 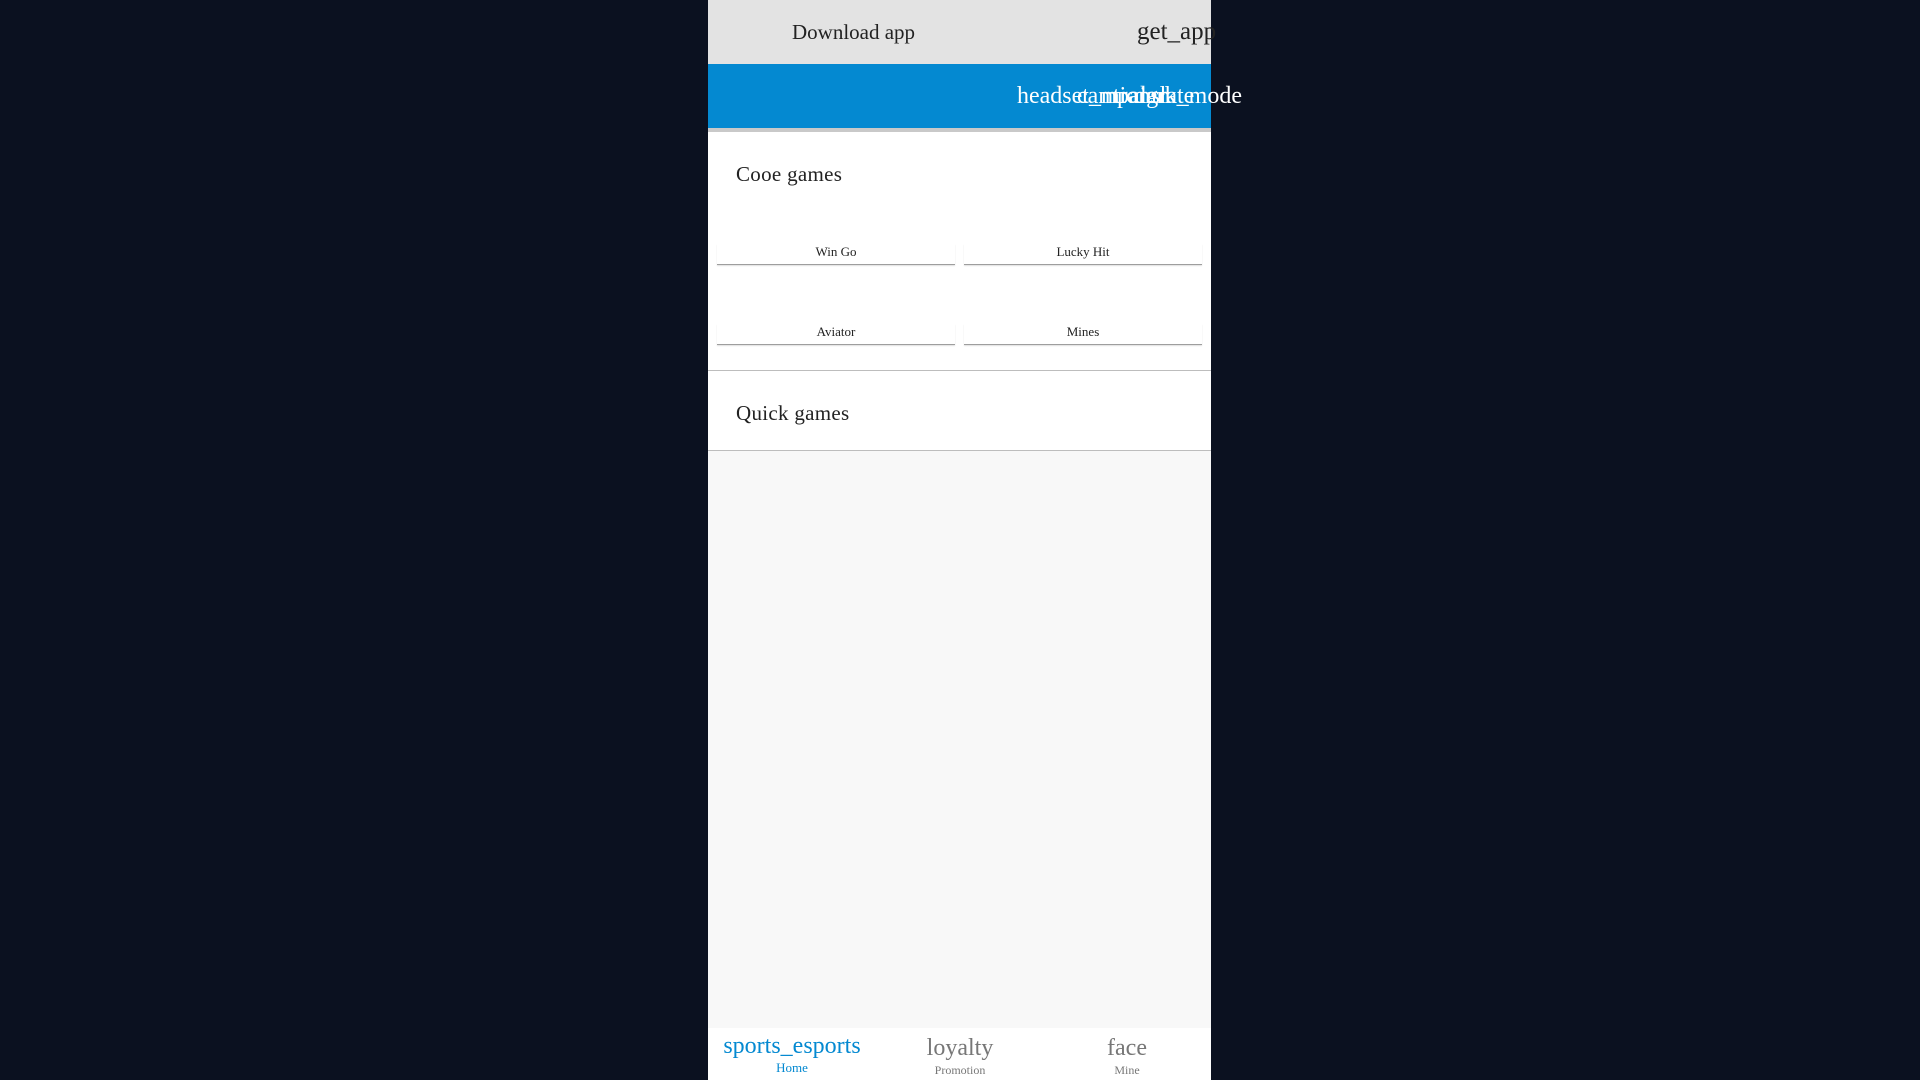 What do you see at coordinates (853, 32) in the screenshot?
I see `download-app-label: Download app` at bounding box center [853, 32].